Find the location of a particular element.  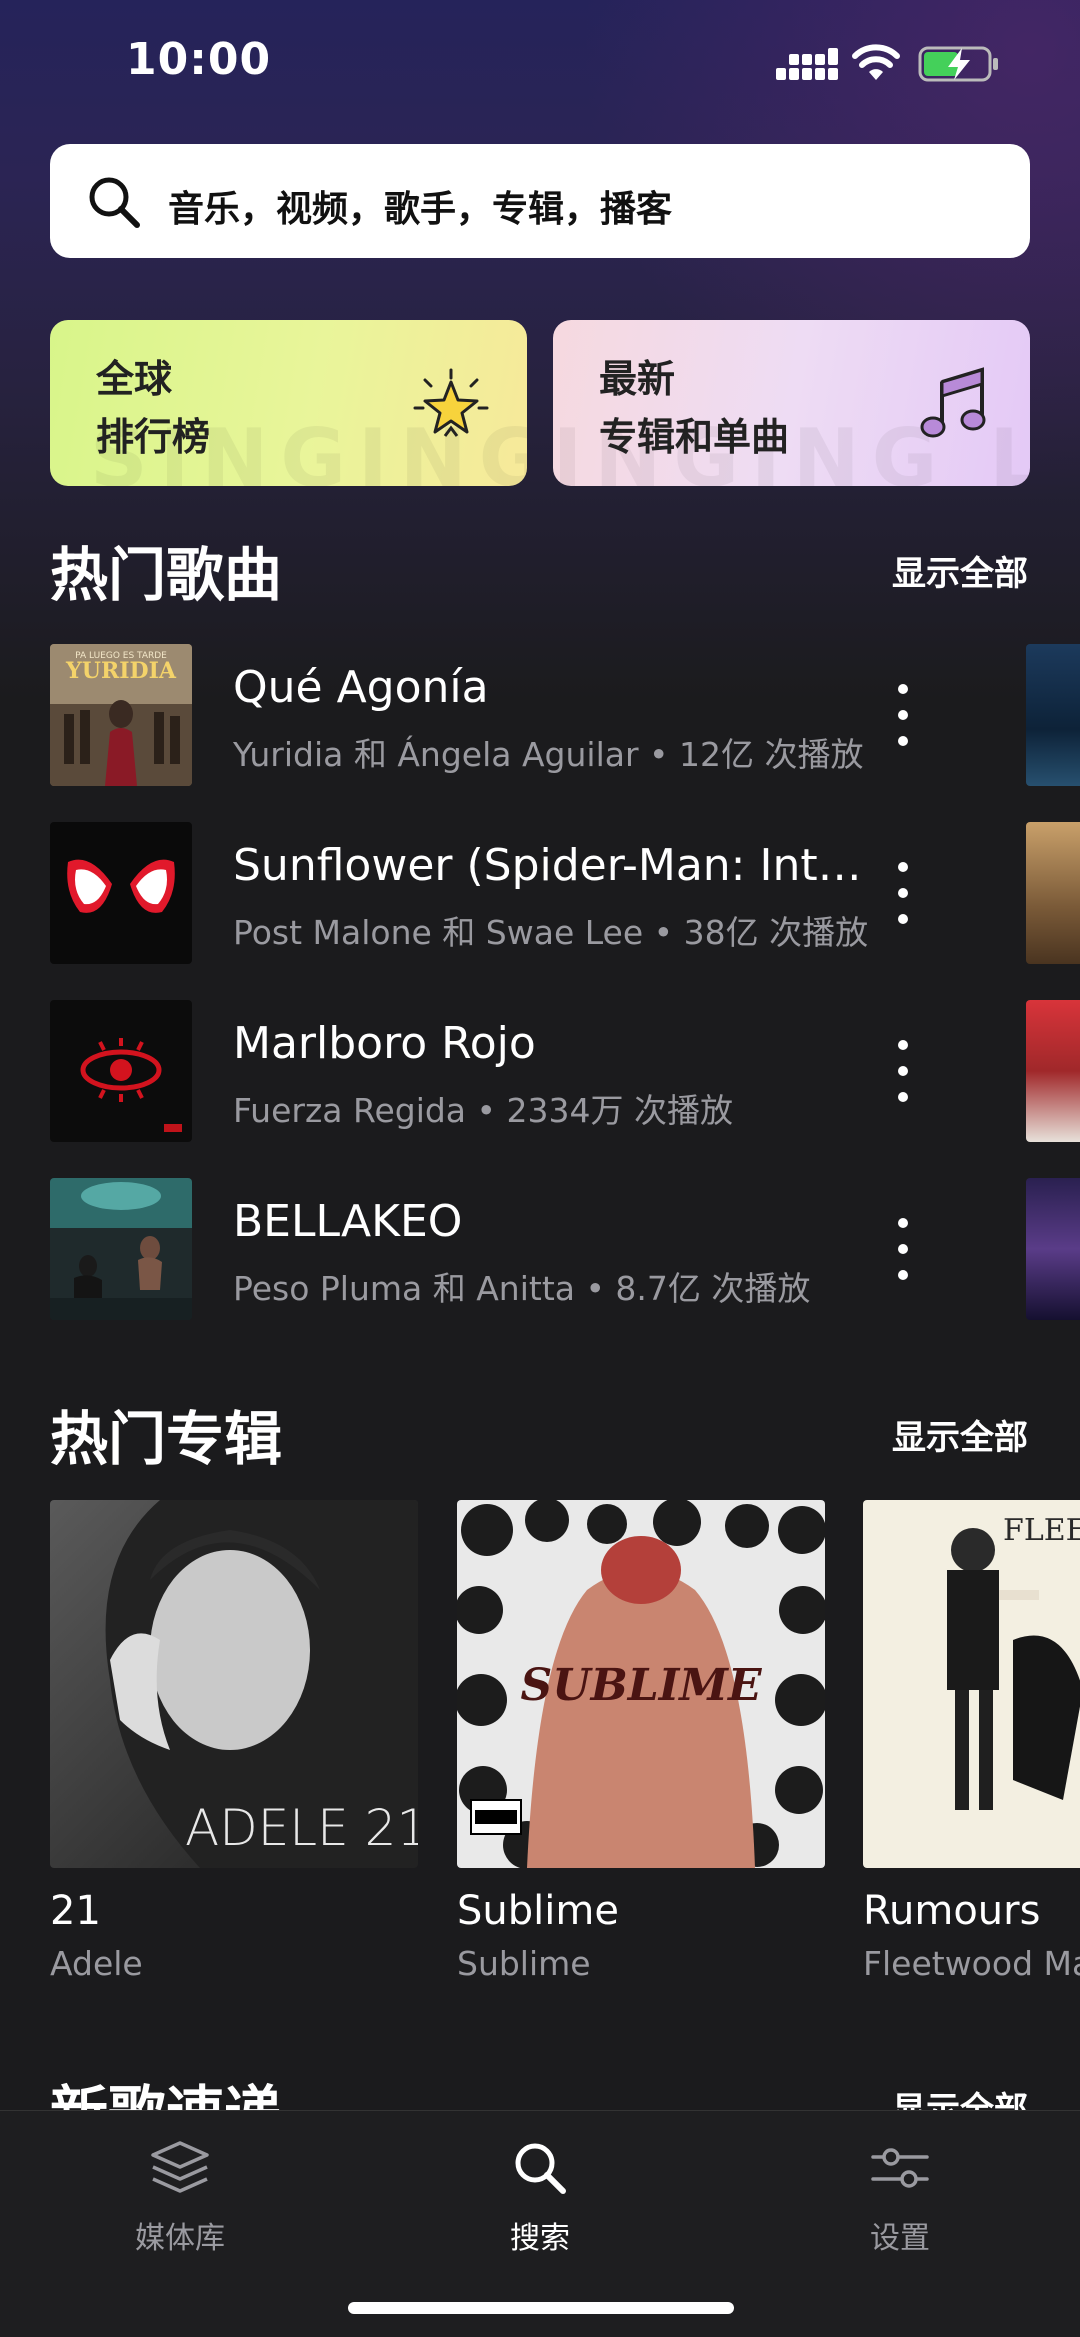

battery-charging-icon is located at coordinates (958, 64).